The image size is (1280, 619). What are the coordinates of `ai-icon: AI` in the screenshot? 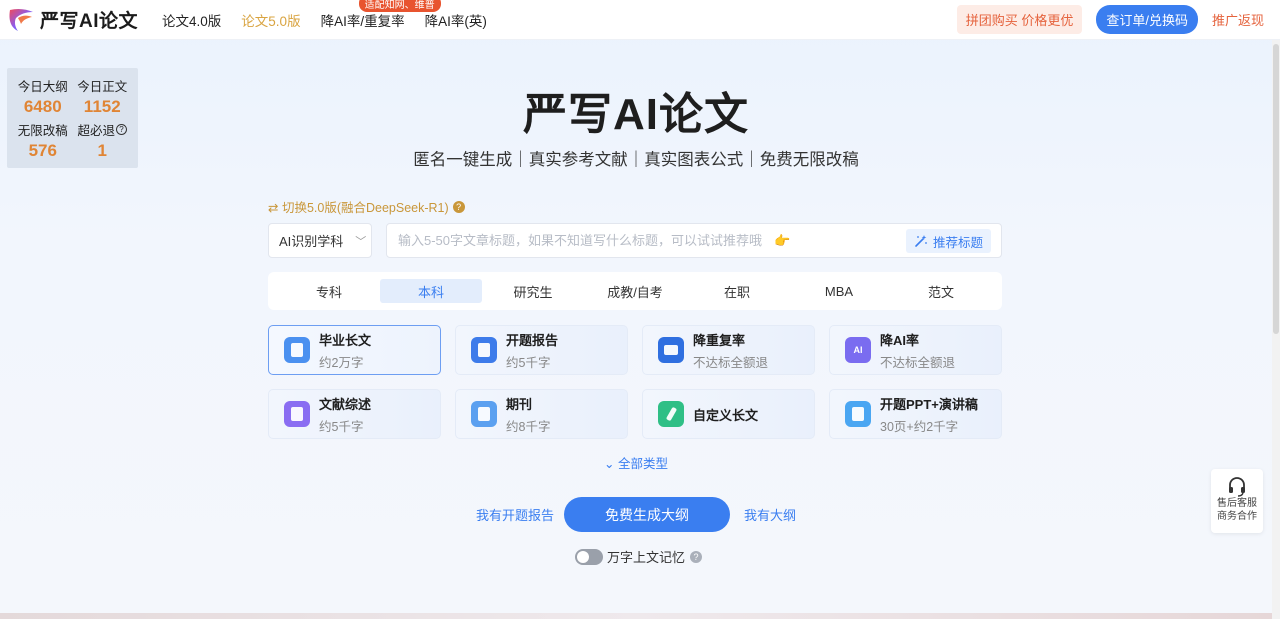 It's located at (858, 350).